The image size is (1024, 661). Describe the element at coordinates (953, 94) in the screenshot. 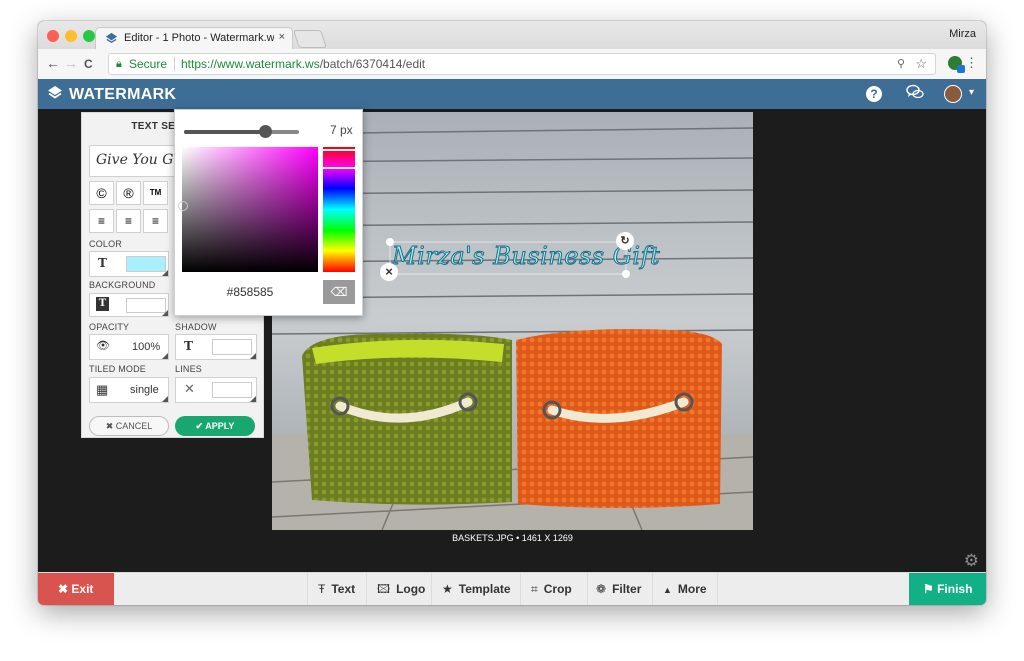

I see `user-avatar` at that location.